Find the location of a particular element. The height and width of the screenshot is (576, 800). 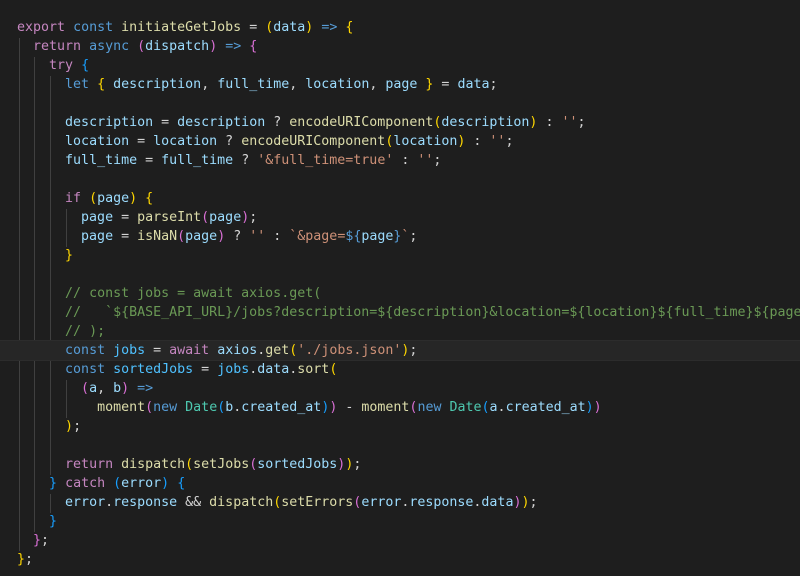

code-line: // const jobs = await axios.get( is located at coordinates (169, 293).